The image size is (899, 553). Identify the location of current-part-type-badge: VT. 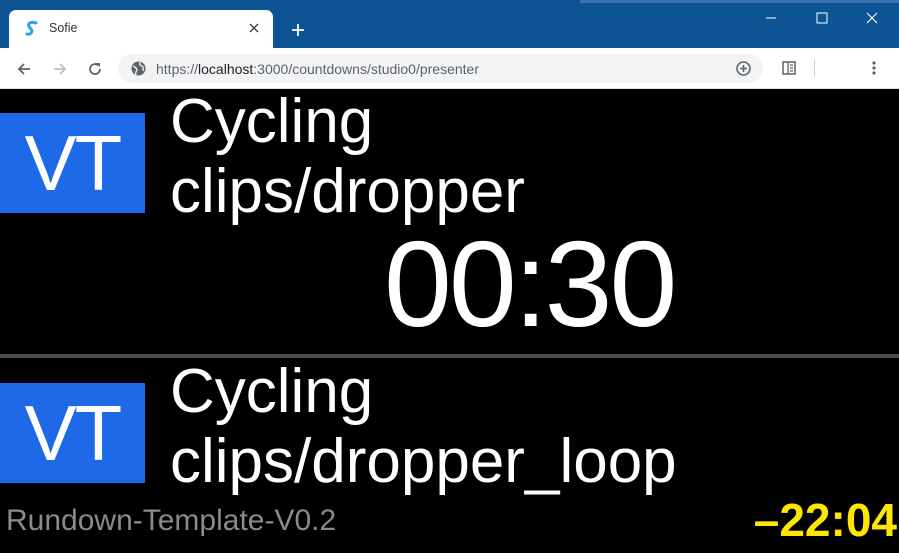
(72, 163).